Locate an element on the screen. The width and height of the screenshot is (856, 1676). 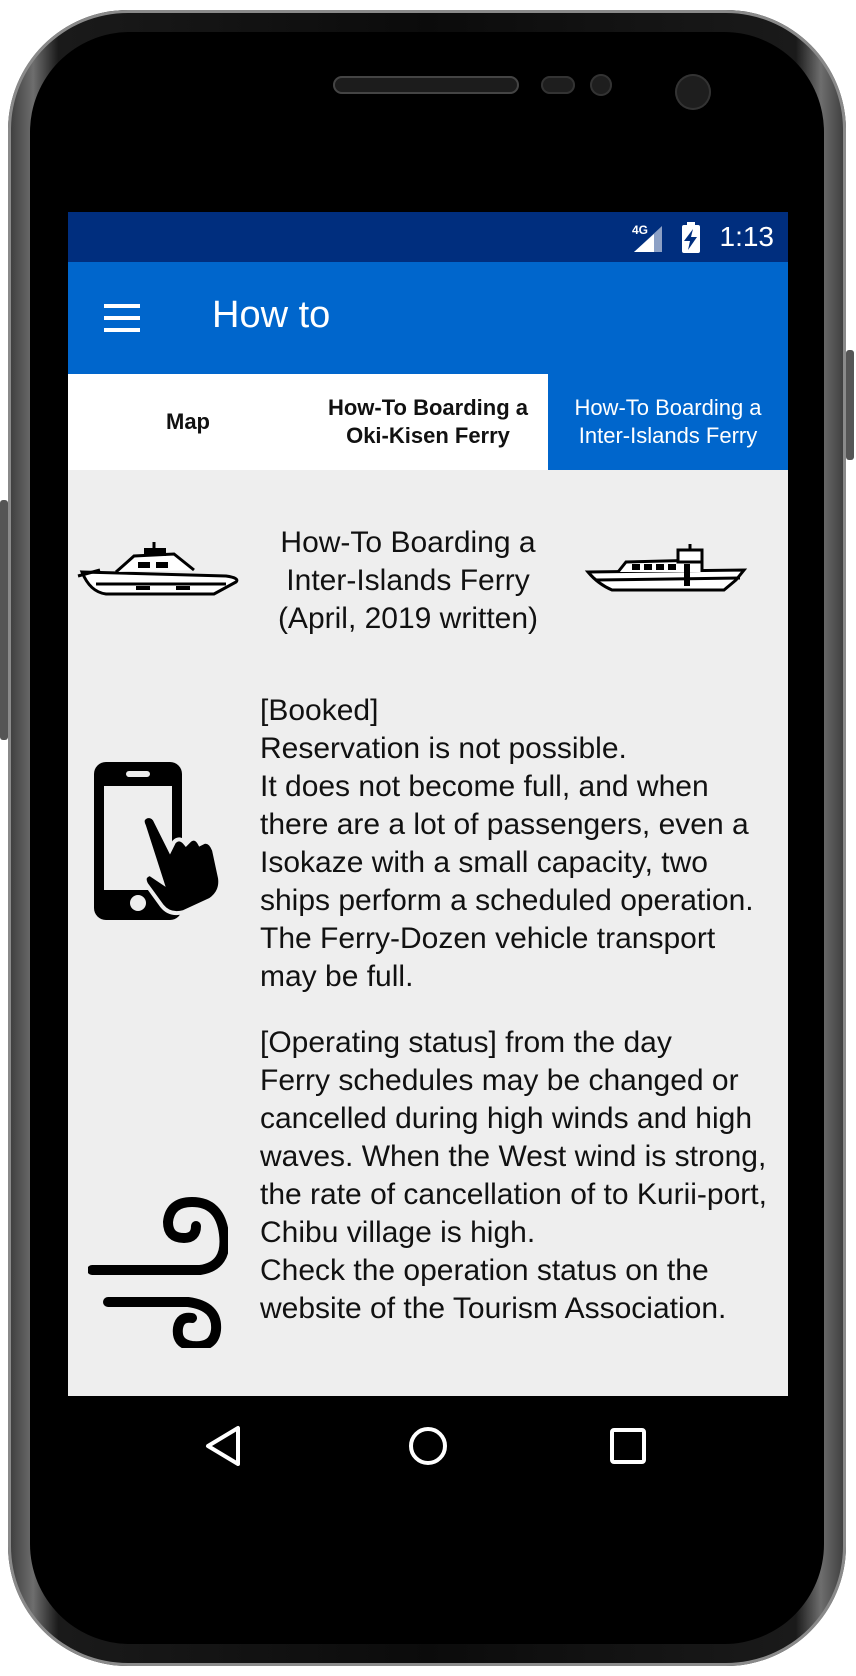
battery-charging-icon is located at coordinates (691, 237).